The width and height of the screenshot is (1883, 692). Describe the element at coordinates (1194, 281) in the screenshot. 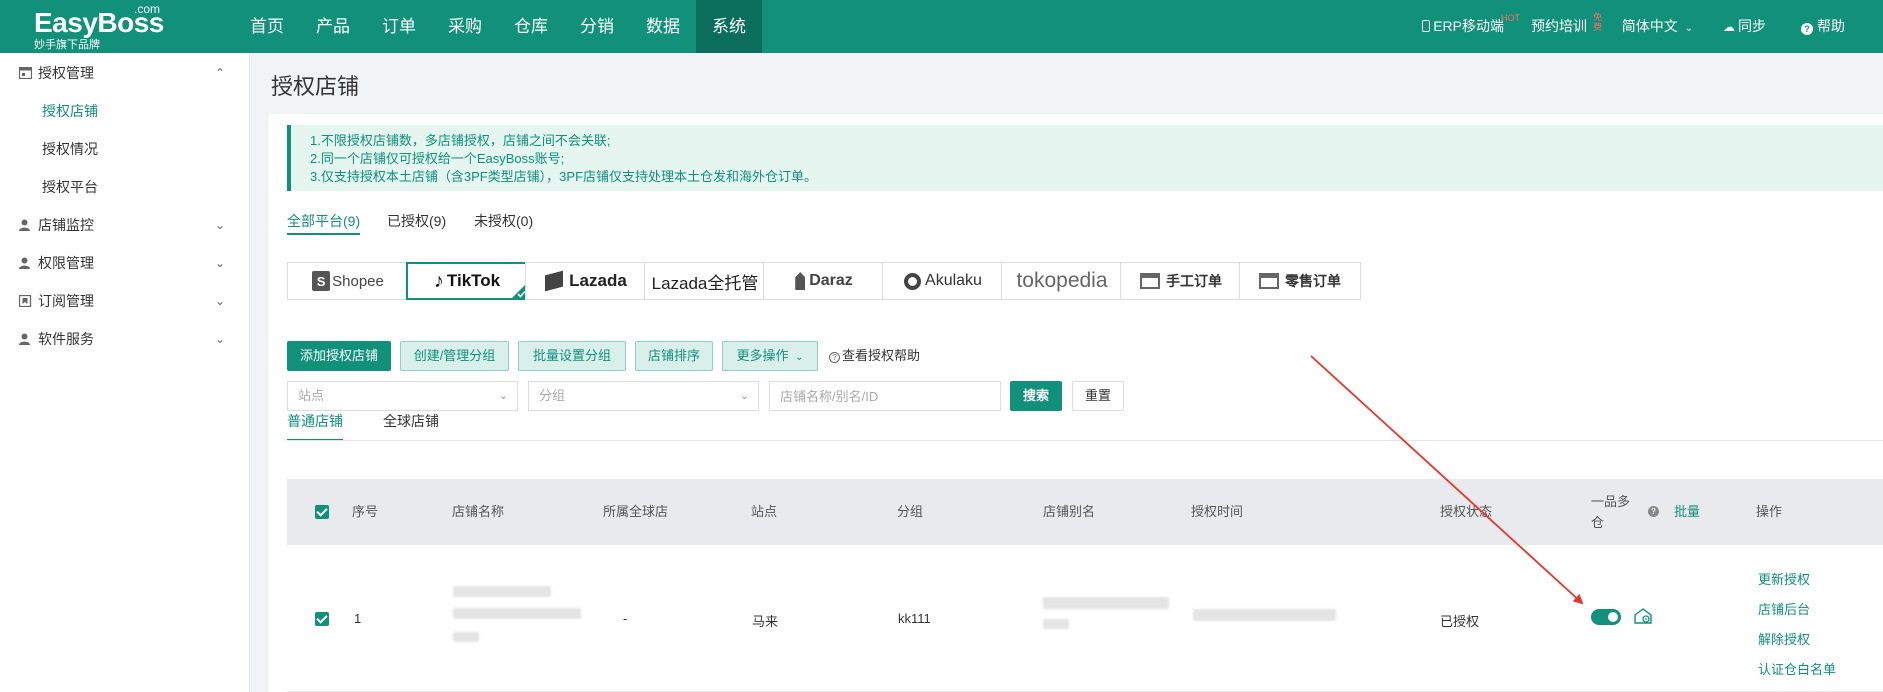

I see `platform-label: 手工订单` at that location.